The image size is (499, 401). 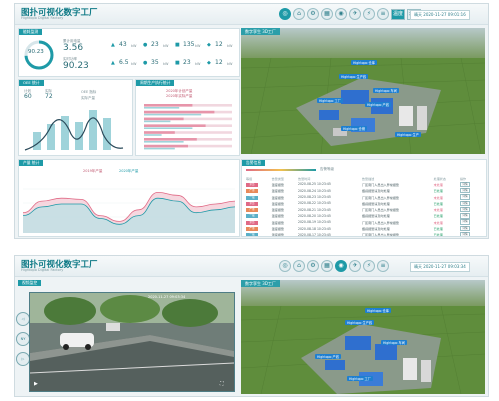 What do you see at coordinates (155, 62) in the screenshot?
I see `stat-value: 35` at bounding box center [155, 62].